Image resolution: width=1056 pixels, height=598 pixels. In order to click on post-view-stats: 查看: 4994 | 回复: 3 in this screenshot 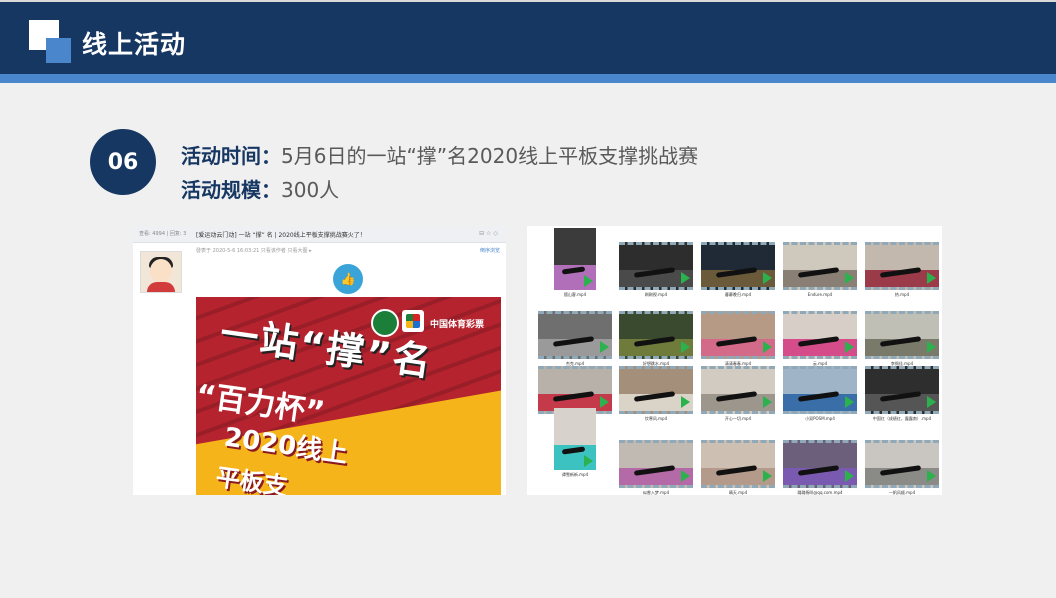, I will do `click(163, 234)`.